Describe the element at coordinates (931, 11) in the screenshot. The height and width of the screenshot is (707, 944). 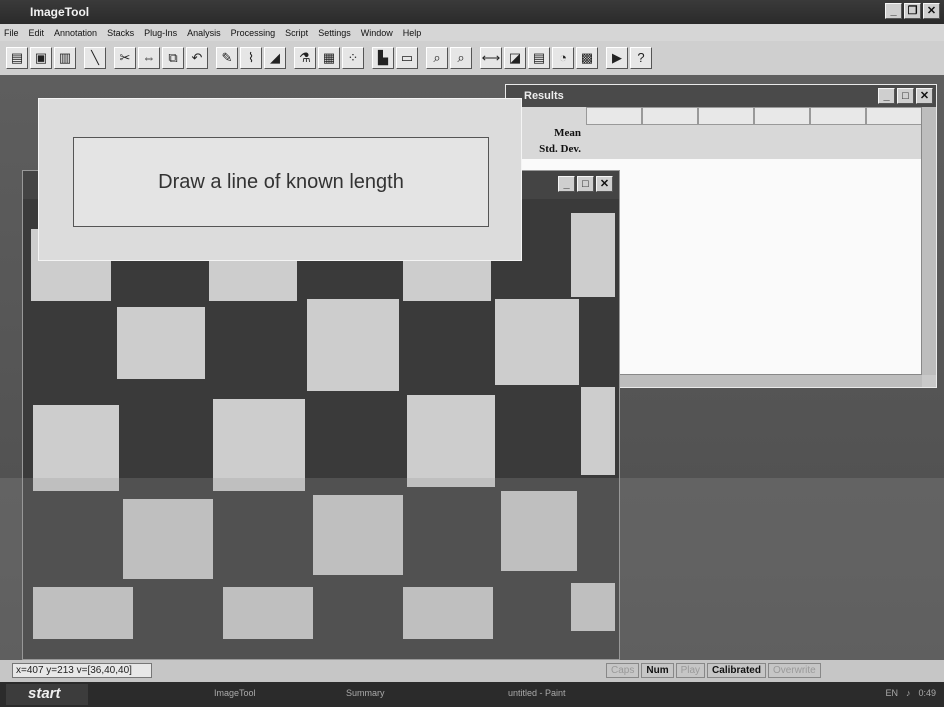
I see `close-button: ✕` at that location.